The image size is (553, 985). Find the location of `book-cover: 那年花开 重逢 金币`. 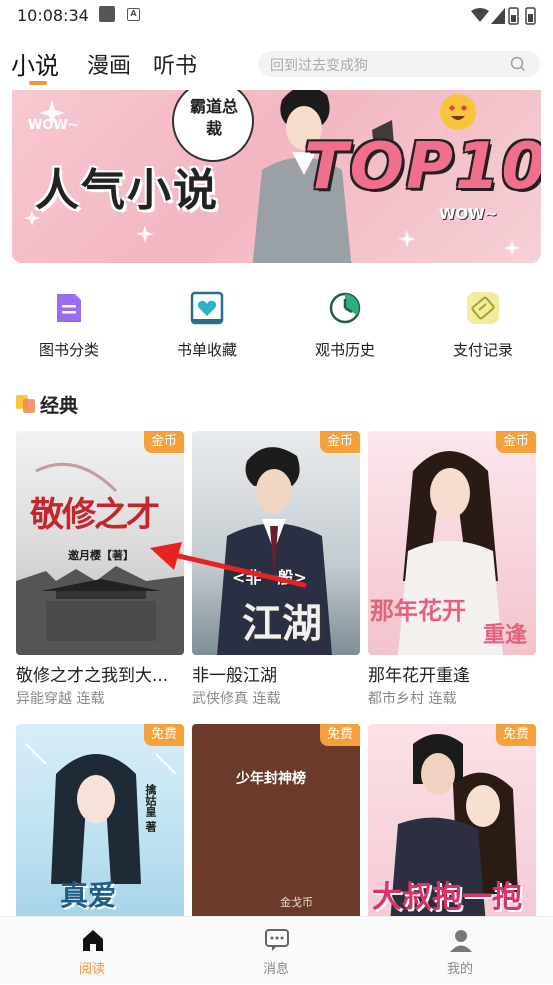

book-cover: 那年花开 重逢 金币 is located at coordinates (452, 543).